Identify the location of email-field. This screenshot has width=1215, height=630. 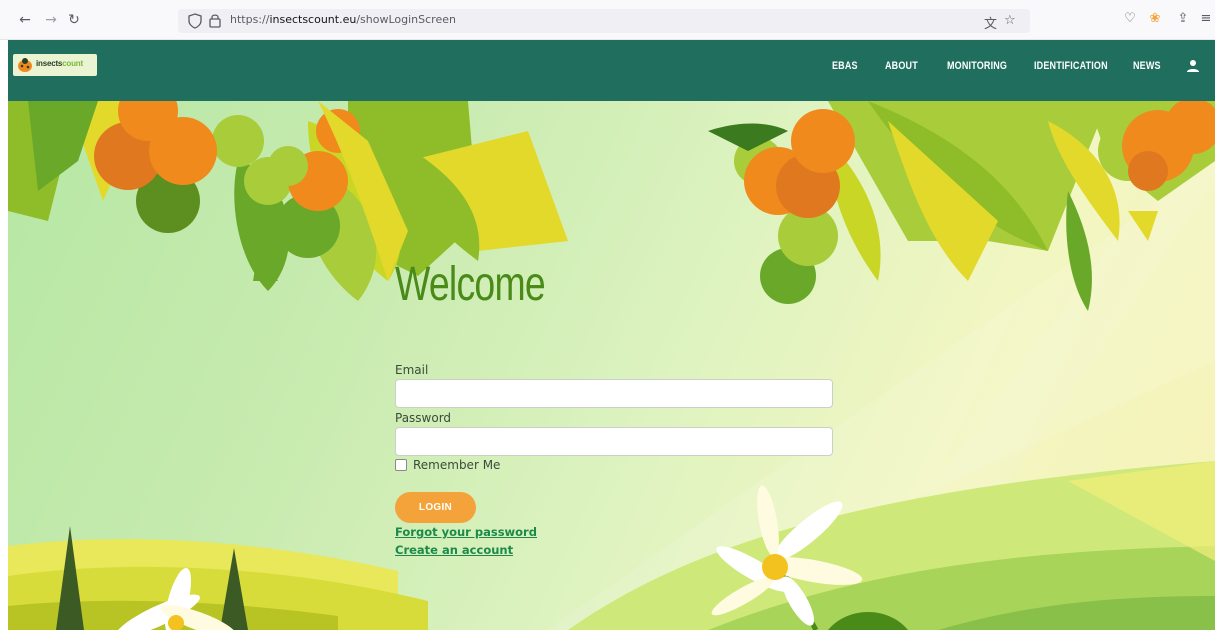
(614, 393).